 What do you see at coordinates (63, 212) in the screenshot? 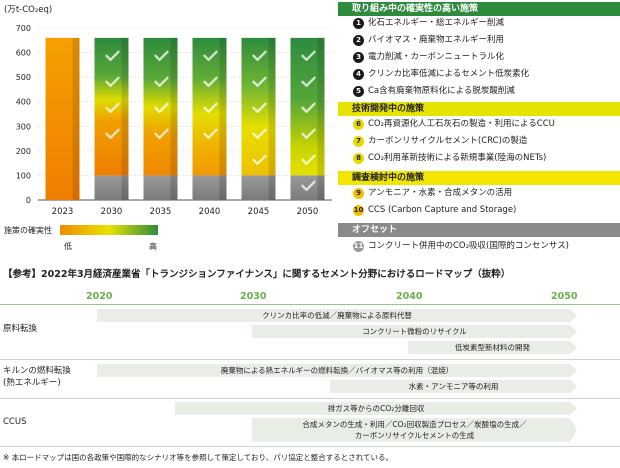
I see `x-tick-label-2023: 2023` at bounding box center [63, 212].